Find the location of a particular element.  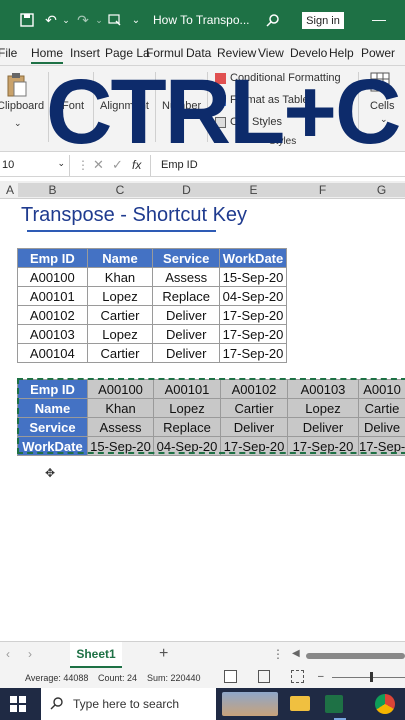

clipboard-expand-icon: ⌄ is located at coordinates (18, 123).